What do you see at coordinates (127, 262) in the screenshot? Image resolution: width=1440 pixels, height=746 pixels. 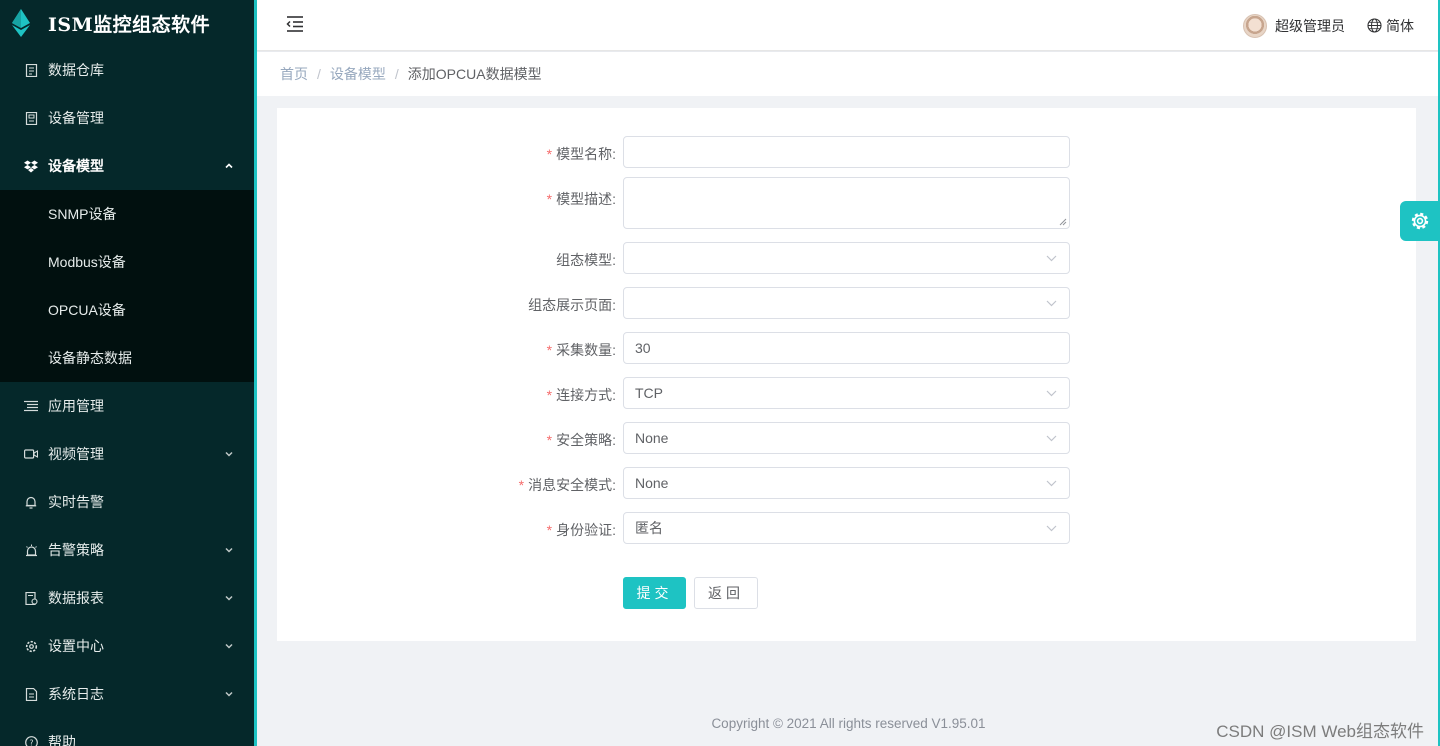 I see `sidebar-subitem-modbus: Modbus设备` at bounding box center [127, 262].